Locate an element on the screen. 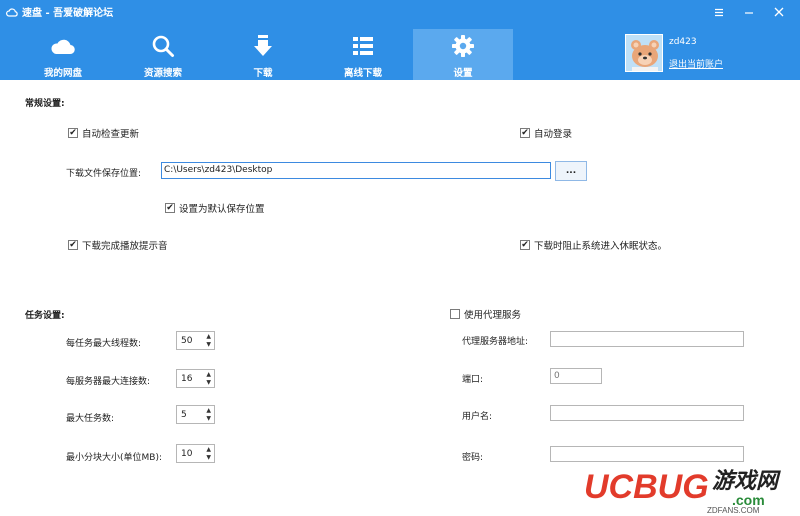 This screenshot has height=516, width=800. app-title: 速盘 - 吾爱破解论坛 is located at coordinates (59, 11).